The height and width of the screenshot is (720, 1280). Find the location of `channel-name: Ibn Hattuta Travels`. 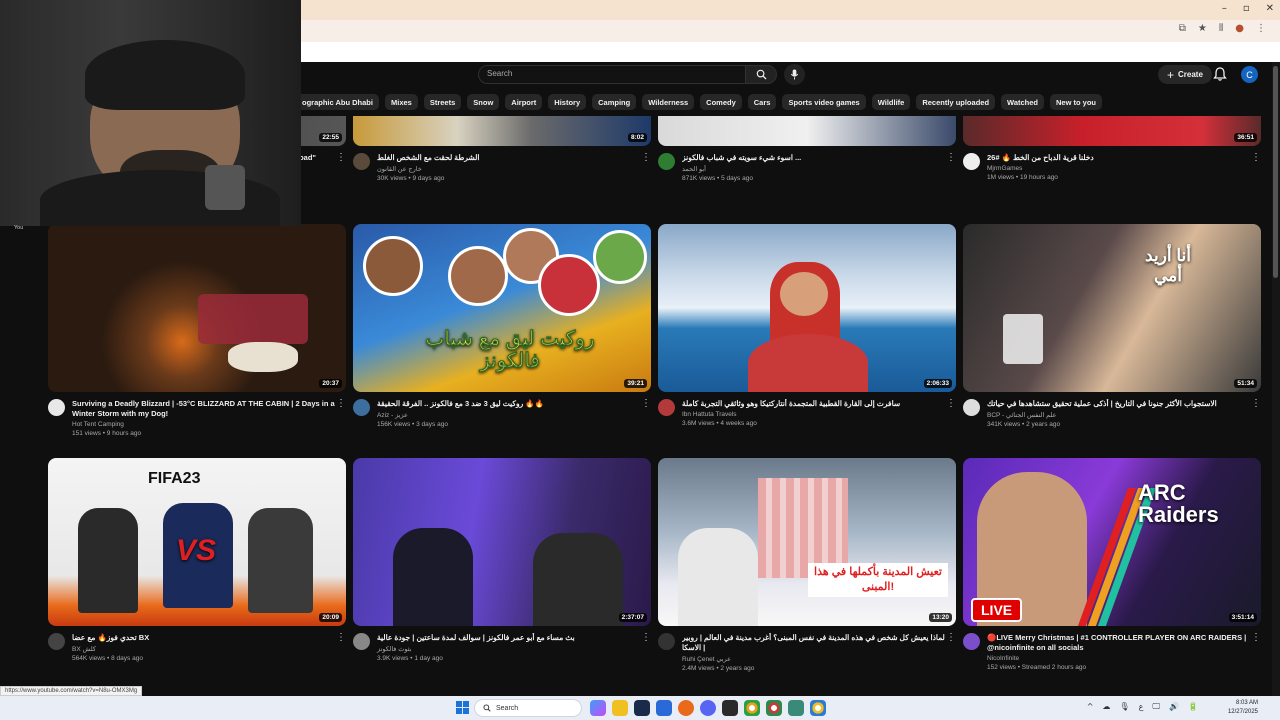

channel-name: Ibn Hattuta Travels is located at coordinates (814, 414).